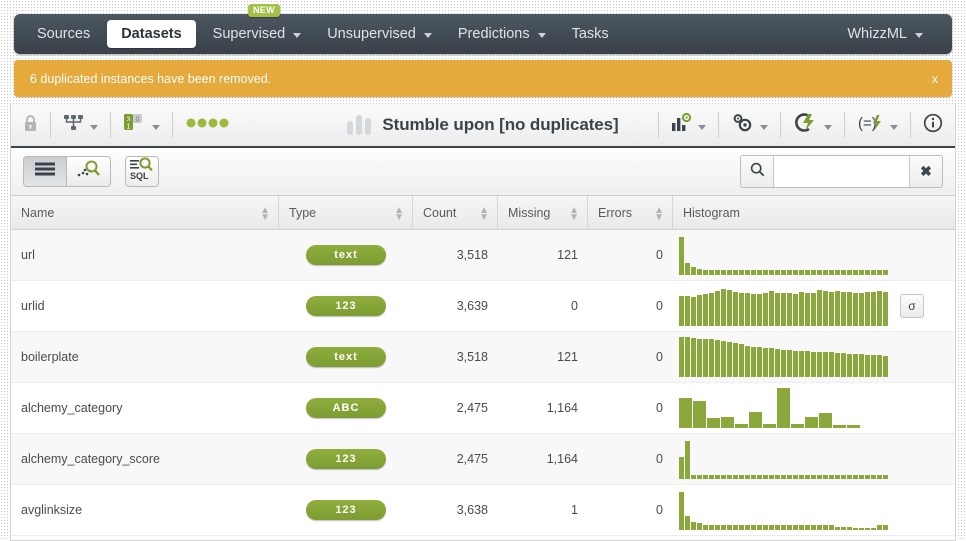 This screenshot has width=966, height=541. Describe the element at coordinates (483, 510) in the screenshot. I see `table-row: avglinksize 123 3,638 1 0` at that location.